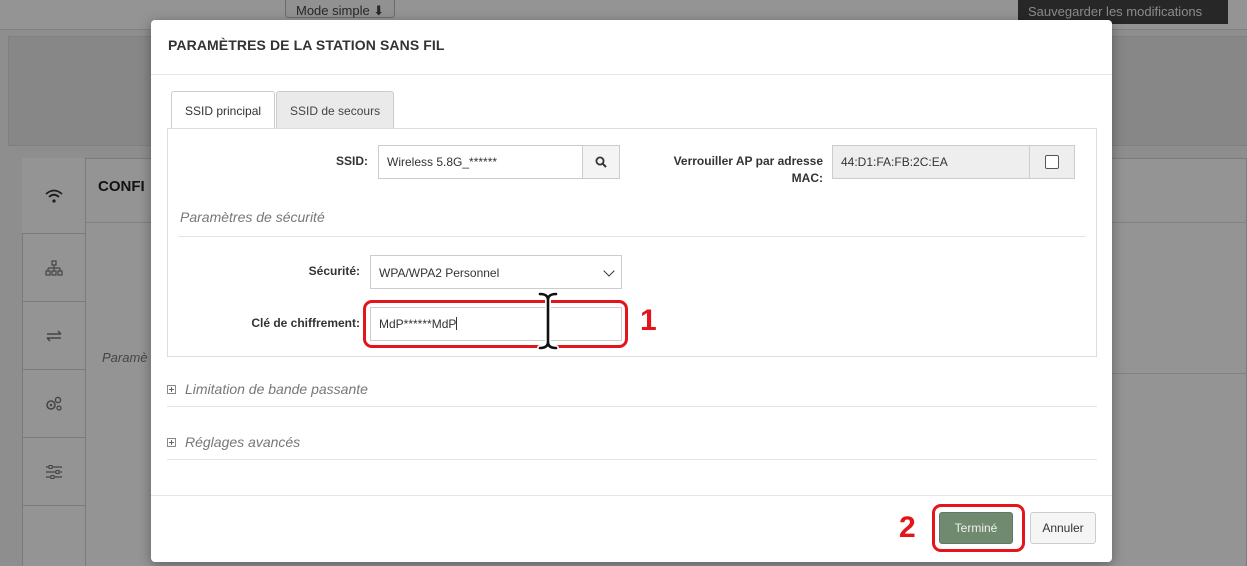 This screenshot has height=566, width=1247. What do you see at coordinates (1063, 528) in the screenshot?
I see `cancel-button: Annuler` at bounding box center [1063, 528].